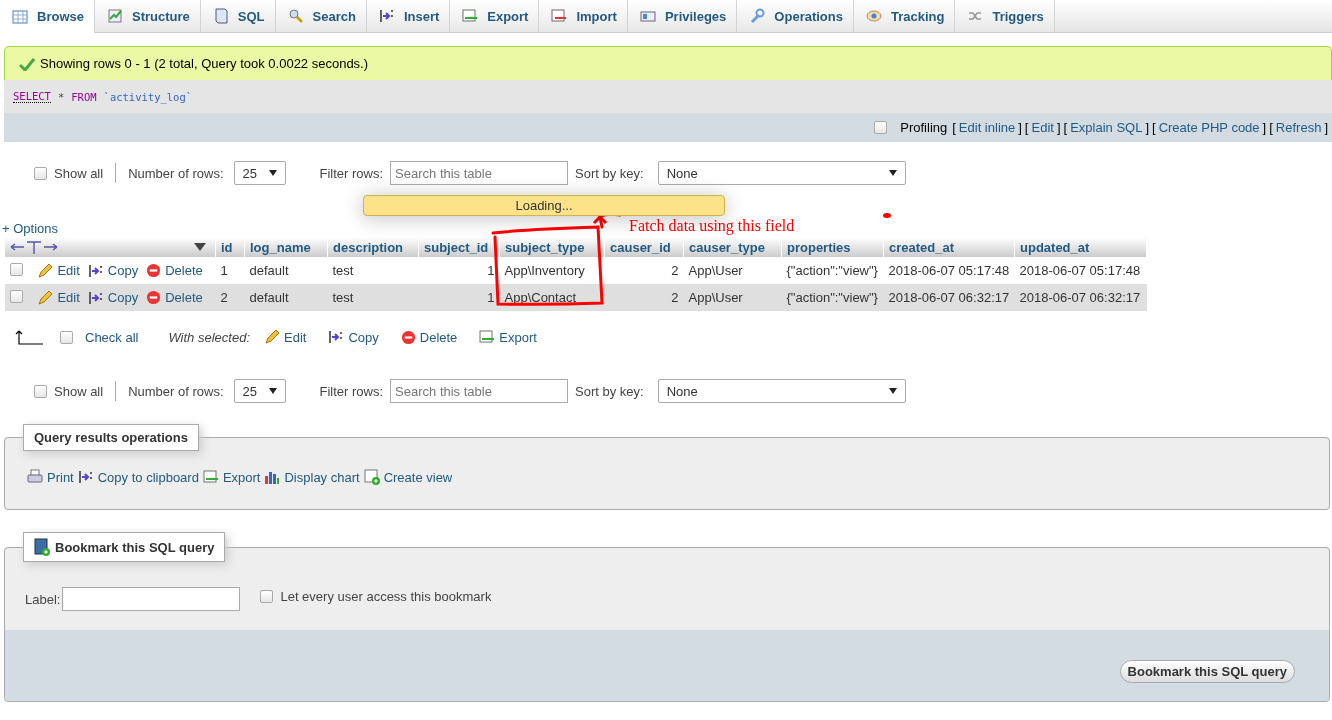 Image resolution: width=1332 pixels, height=720 pixels. What do you see at coordinates (61, 96) in the screenshot?
I see `sql-token: *` at bounding box center [61, 96].